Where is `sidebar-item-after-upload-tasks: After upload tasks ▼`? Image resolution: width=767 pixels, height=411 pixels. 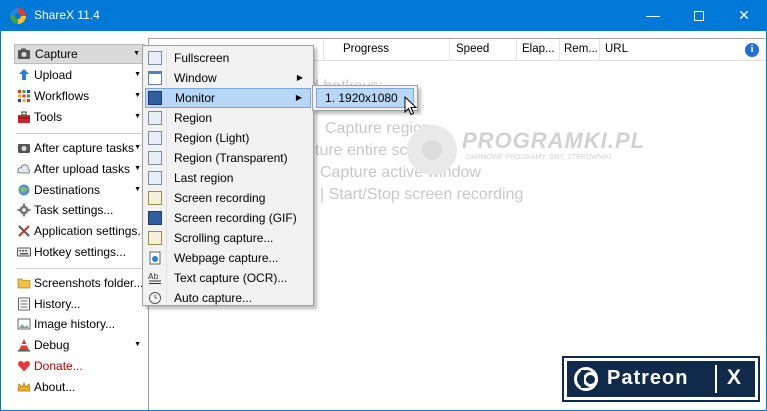
sidebar-item-after-upload-tasks: After upload tasks ▼ is located at coordinates (79, 169).